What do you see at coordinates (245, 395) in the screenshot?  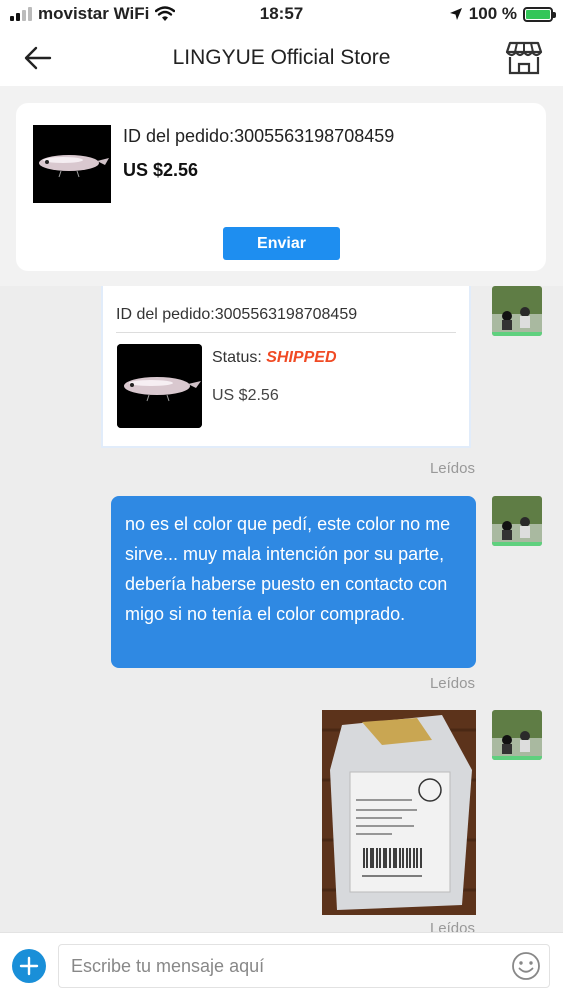 I see `order-message-price: US $2.56` at bounding box center [245, 395].